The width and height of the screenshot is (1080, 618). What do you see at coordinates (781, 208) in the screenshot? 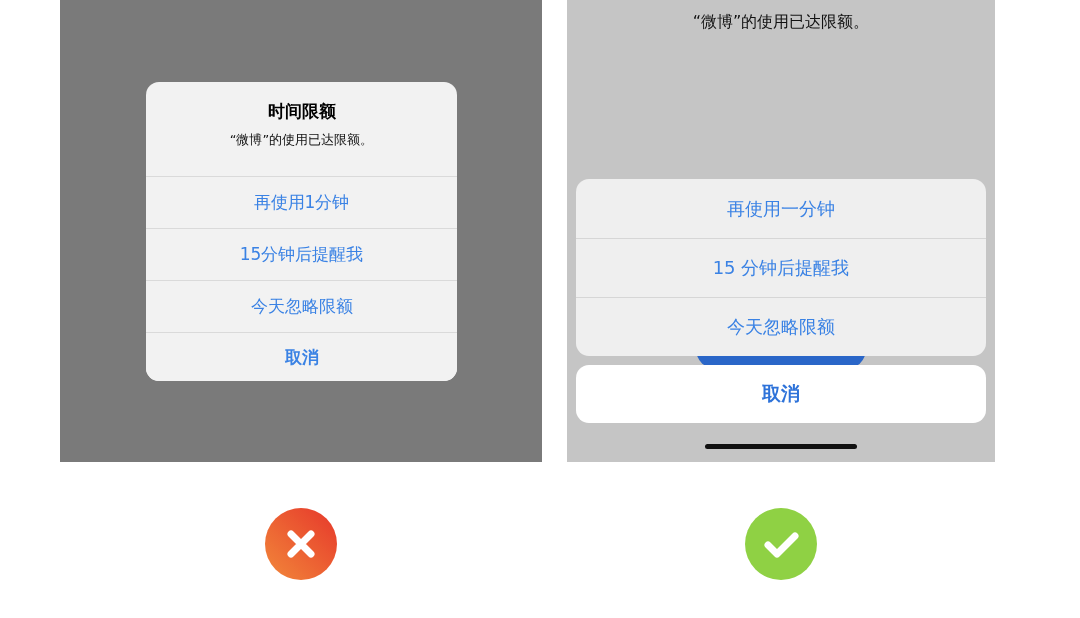
I see `action-button: 再使用一分钟` at bounding box center [781, 208].